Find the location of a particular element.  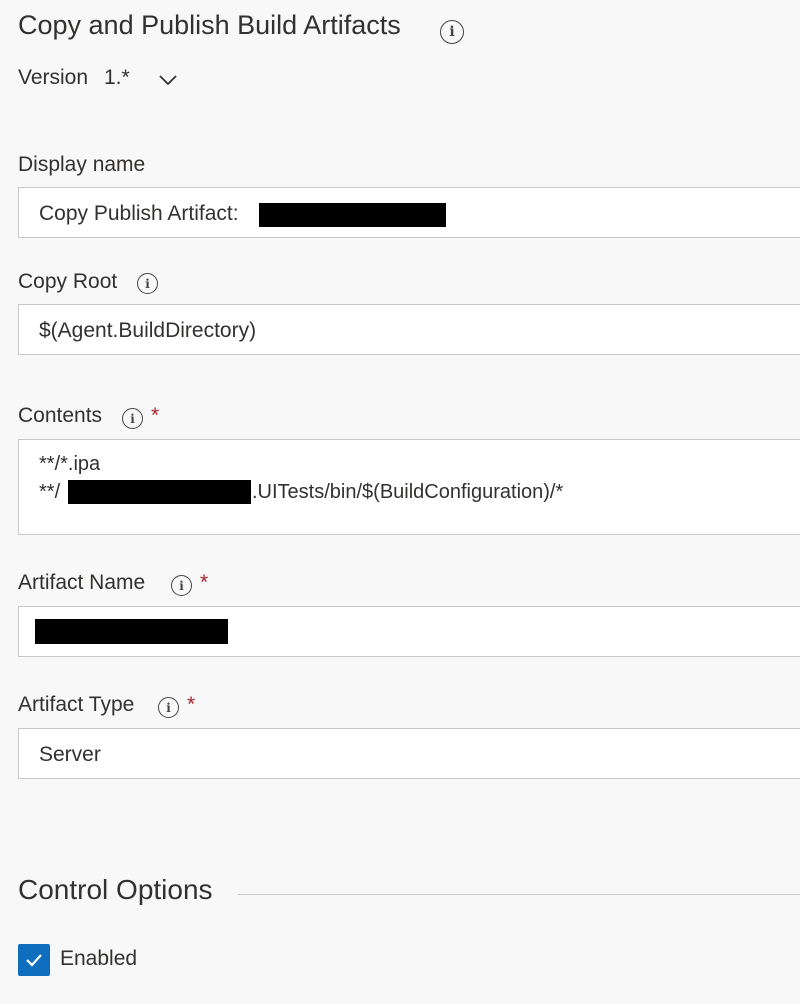

copy-root-label: Copy Root is located at coordinates (68, 281).